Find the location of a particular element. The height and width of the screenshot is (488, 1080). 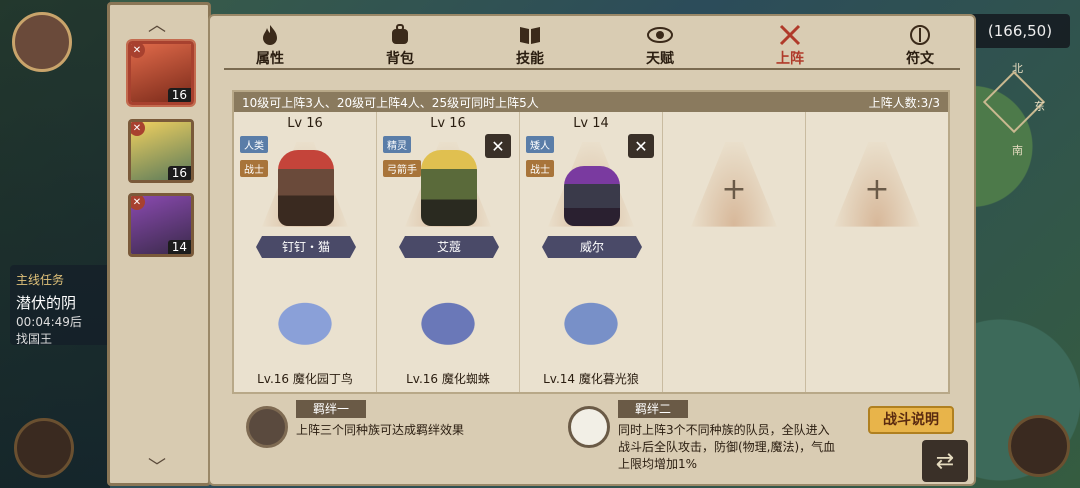

back-button: ⇄ is located at coordinates (945, 461).